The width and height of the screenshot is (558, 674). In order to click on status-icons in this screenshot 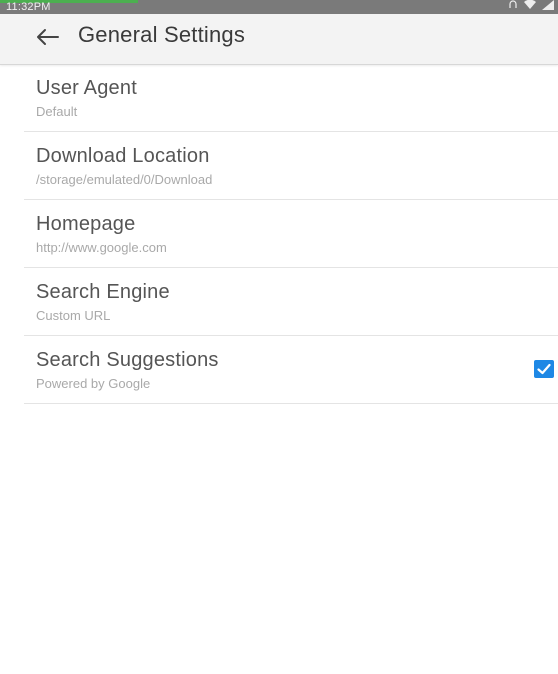, I will do `click(531, 7)`.